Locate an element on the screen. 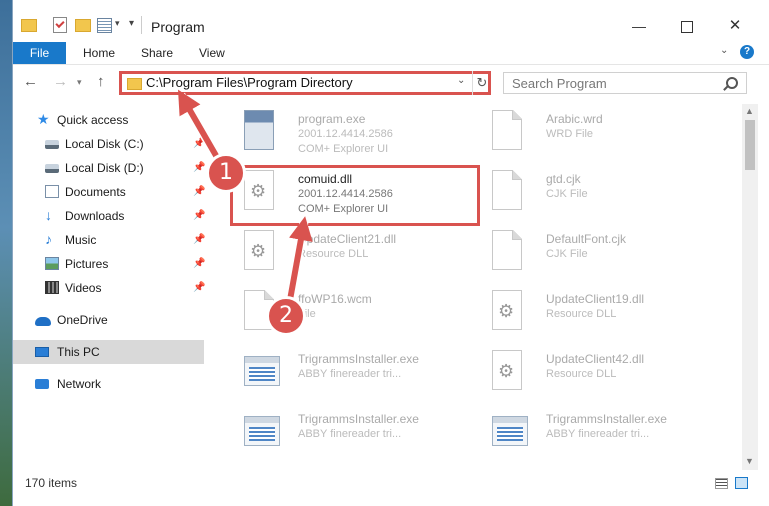  sidebar-item-pictures: Pictures 📌 is located at coordinates (109, 264).